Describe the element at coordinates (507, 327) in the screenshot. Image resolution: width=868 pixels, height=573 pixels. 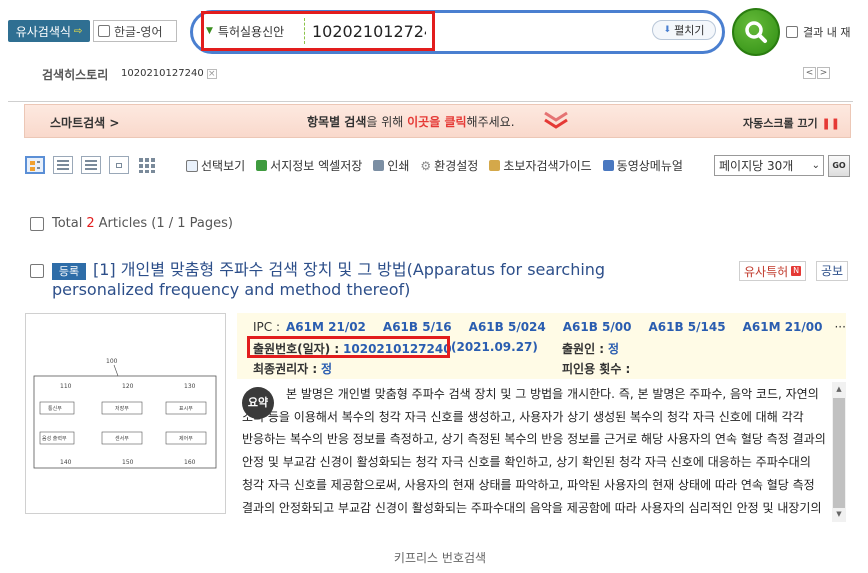
I see `ipc-code: A61B 5/024` at that location.